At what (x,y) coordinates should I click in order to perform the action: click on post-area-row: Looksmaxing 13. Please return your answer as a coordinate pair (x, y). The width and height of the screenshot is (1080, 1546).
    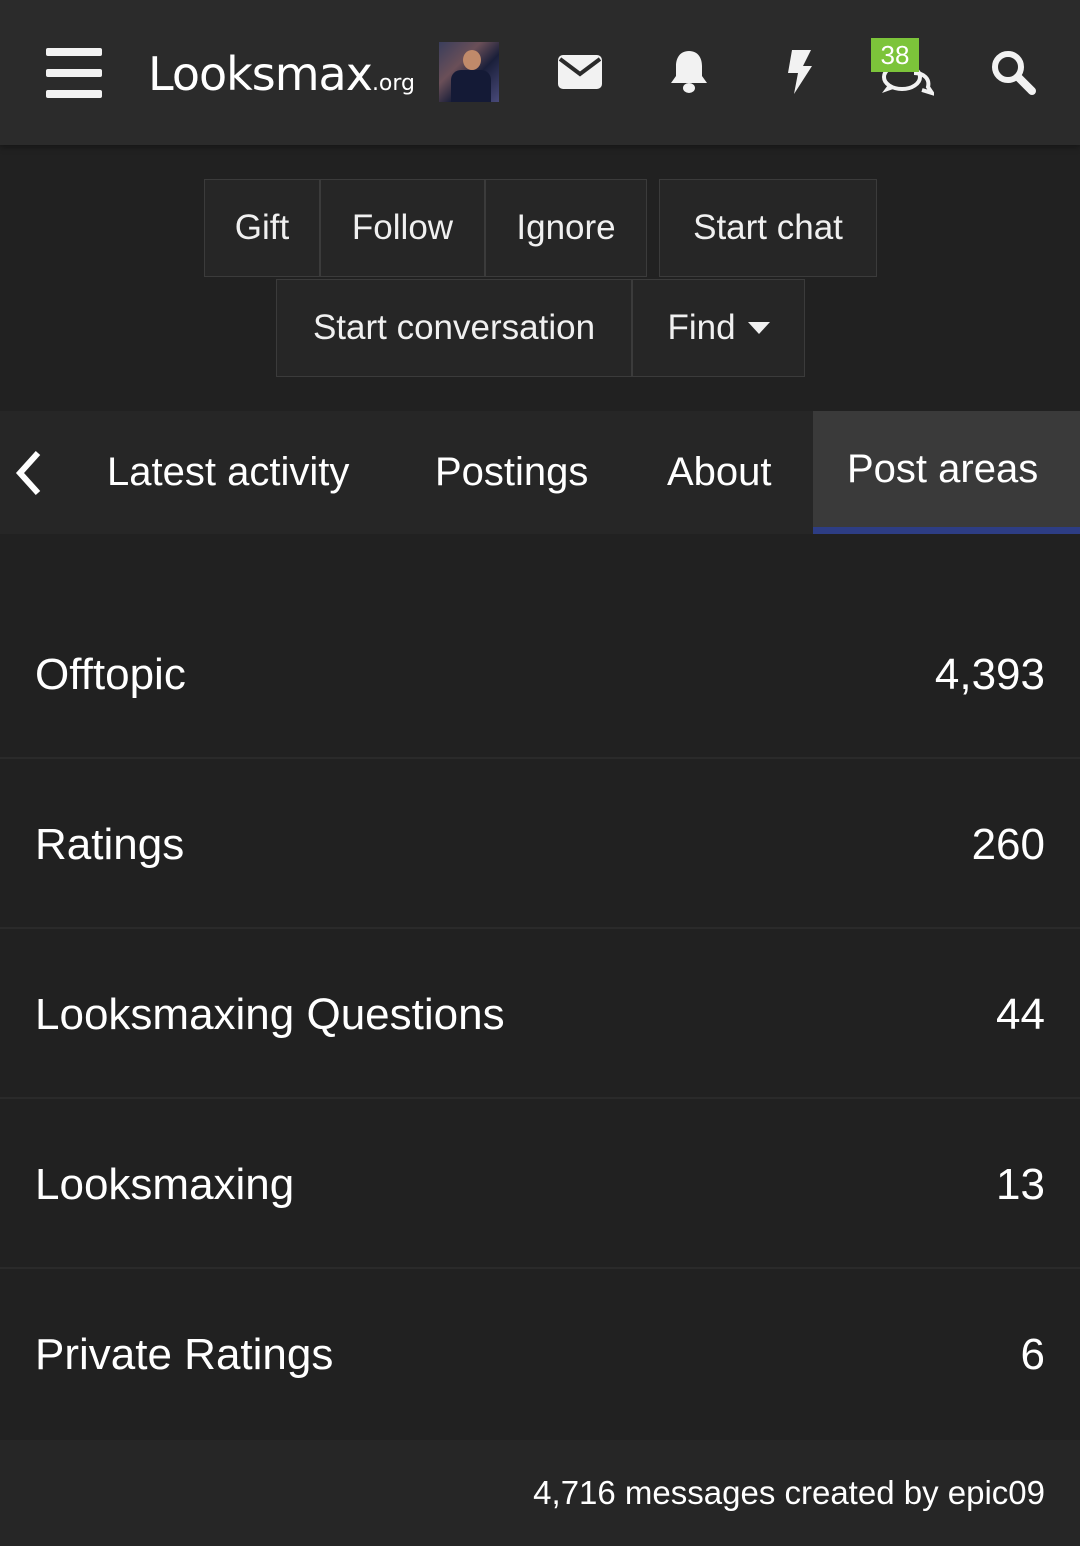
    Looking at the image, I should click on (540, 1184).